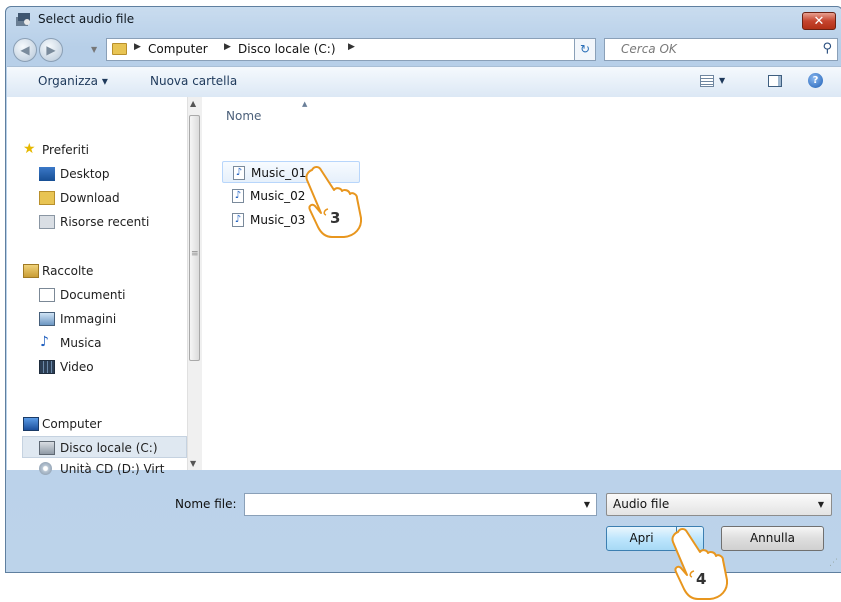  Describe the element at coordinates (31, 424) in the screenshot. I see `computer-icon` at that location.